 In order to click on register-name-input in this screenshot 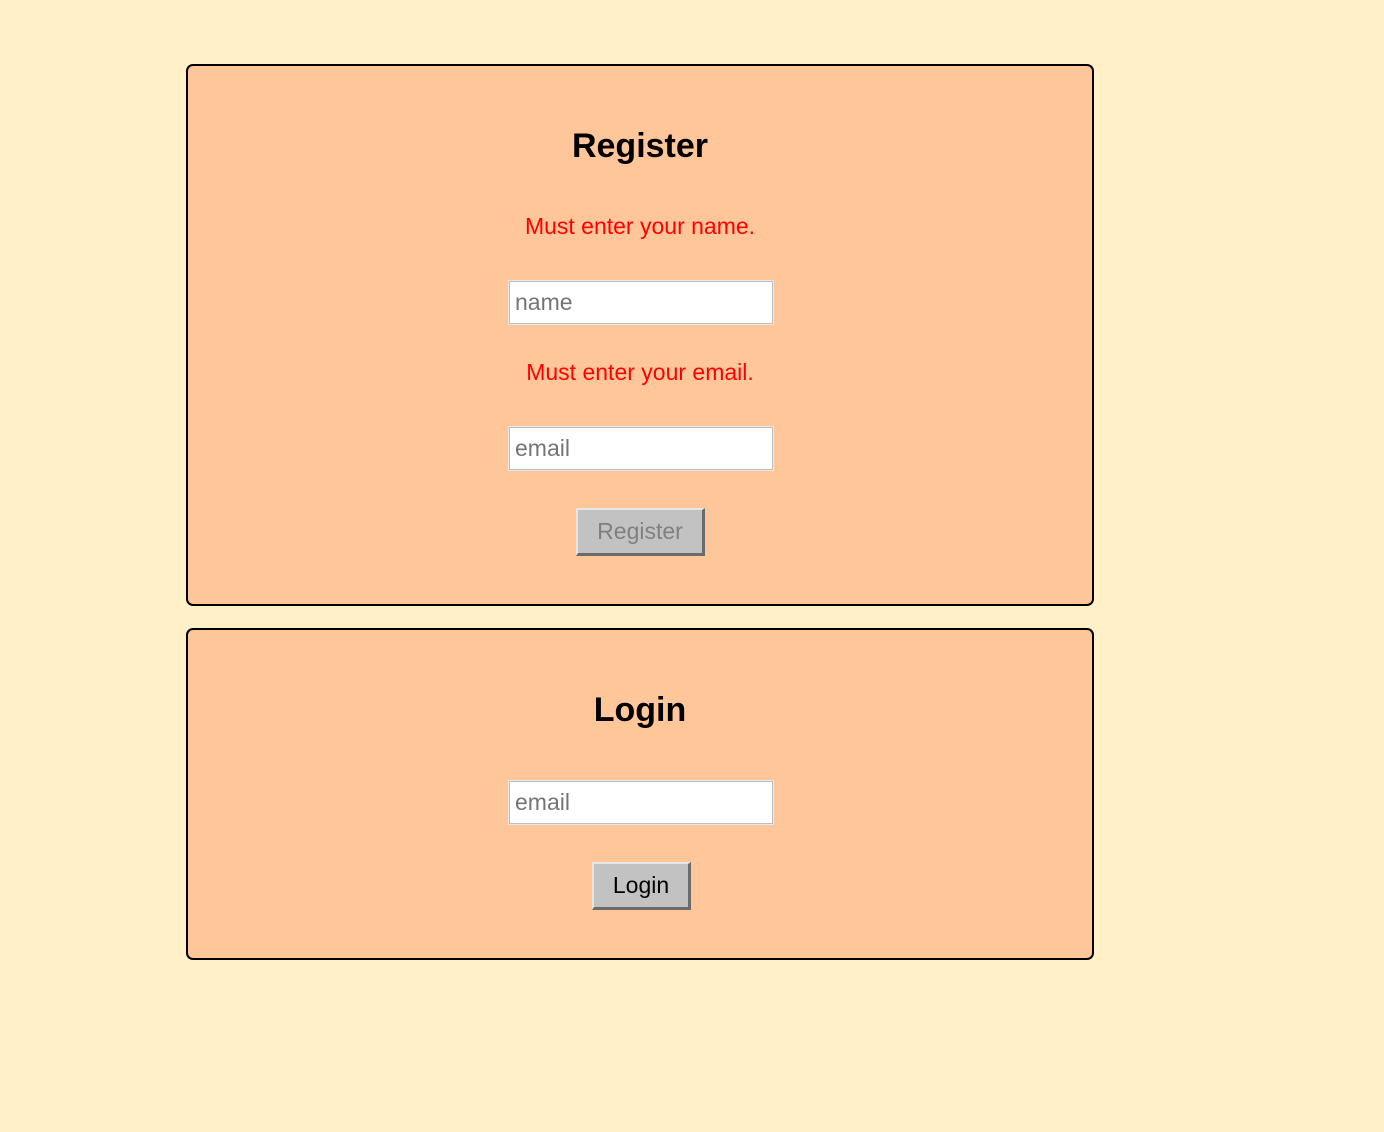, I will do `click(641, 302)`.